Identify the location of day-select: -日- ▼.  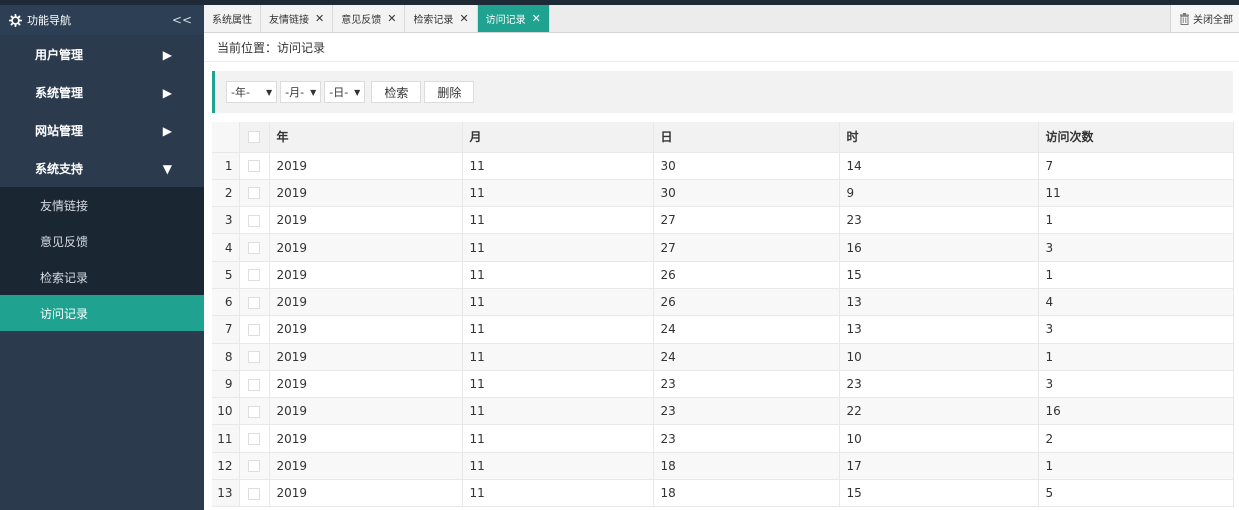
(345, 92).